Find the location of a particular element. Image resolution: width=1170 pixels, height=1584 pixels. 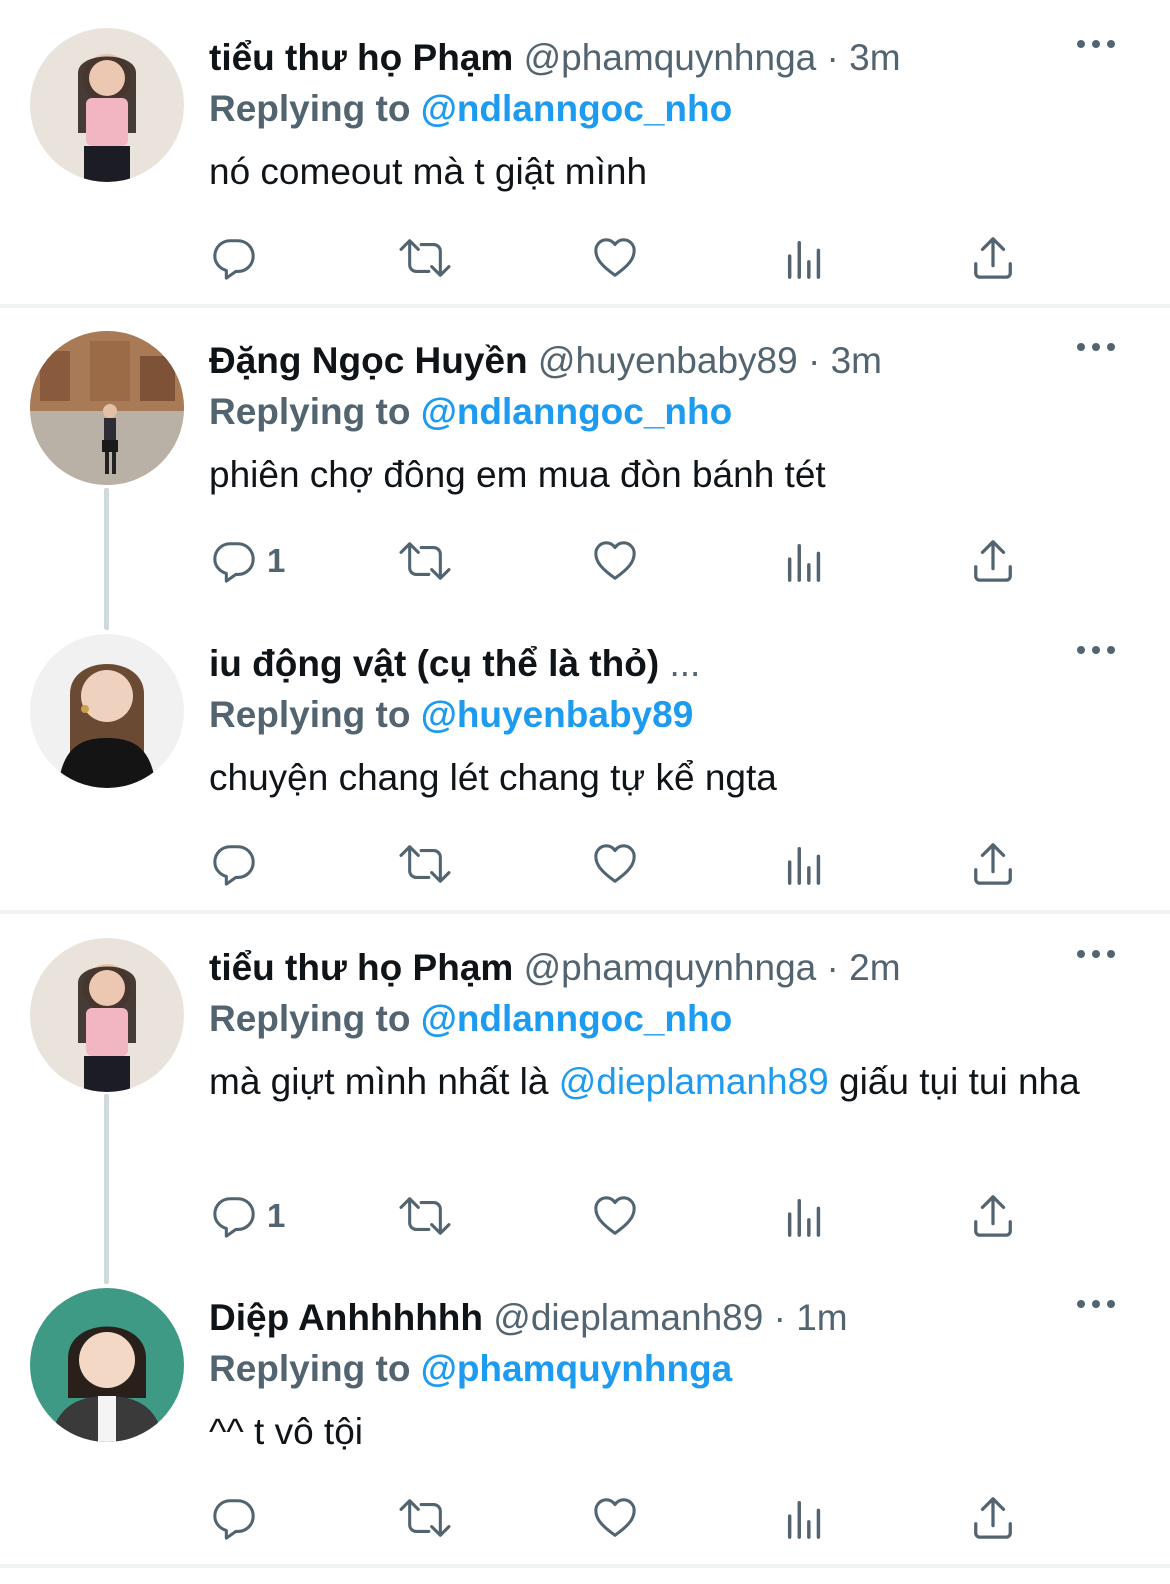

timestamp: 1m is located at coordinates (821, 1317).